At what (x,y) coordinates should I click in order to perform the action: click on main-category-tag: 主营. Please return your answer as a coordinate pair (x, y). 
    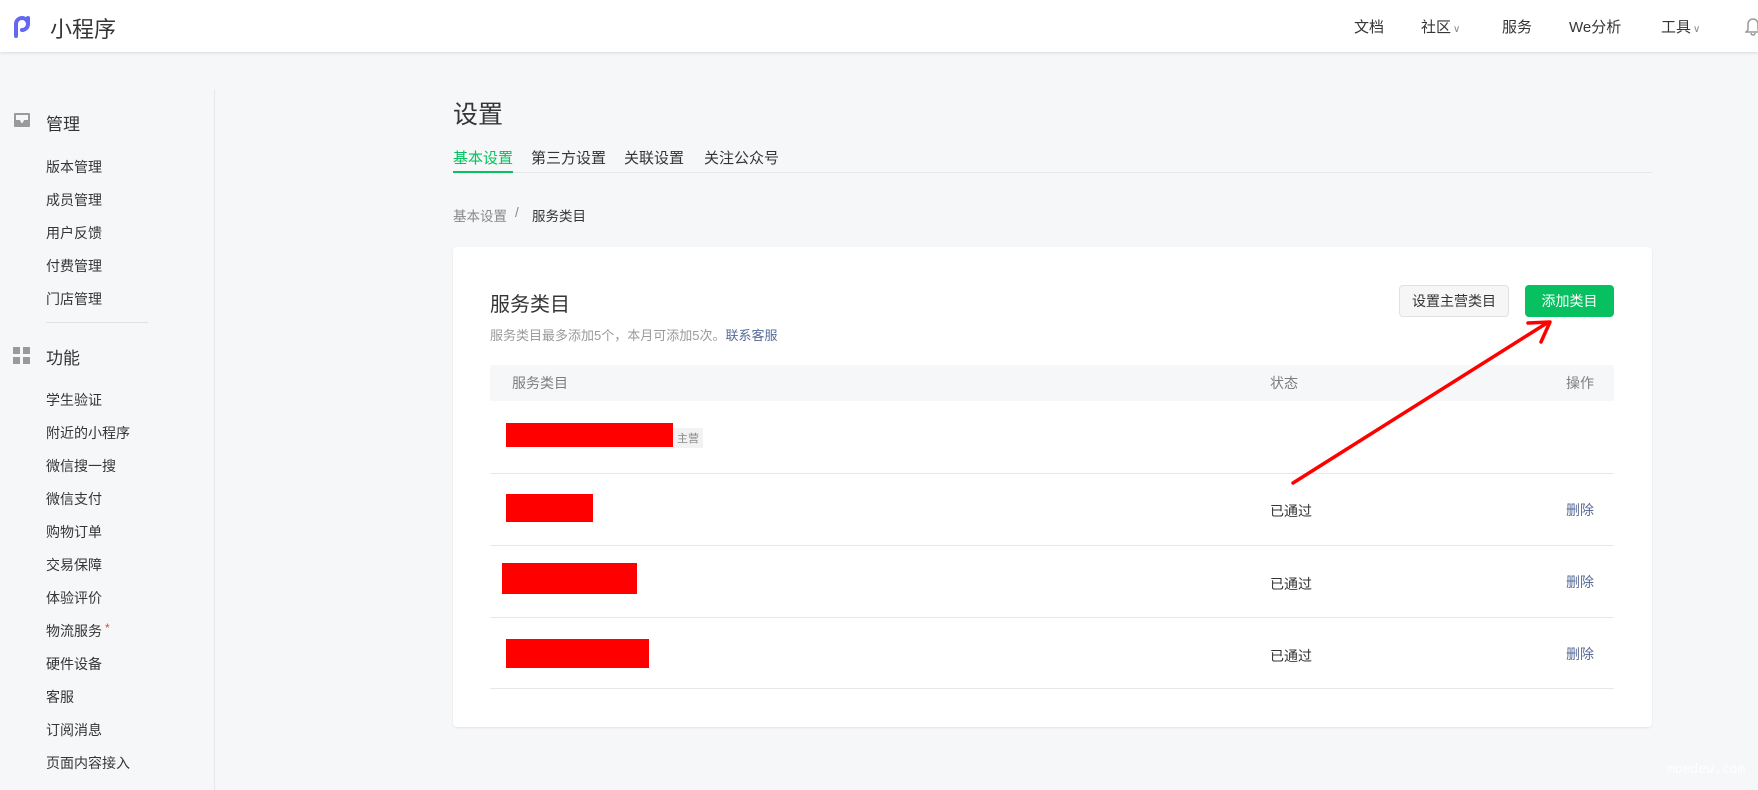
    Looking at the image, I should click on (688, 438).